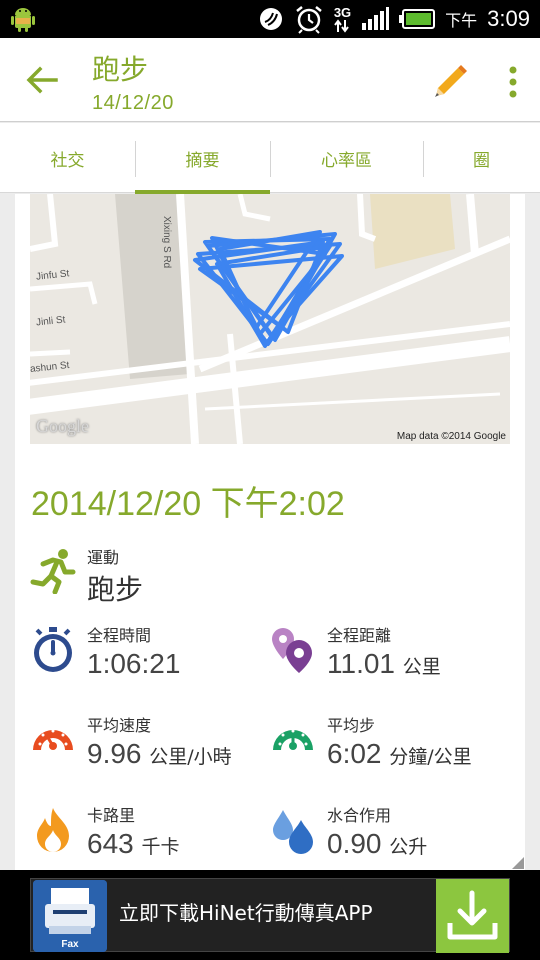 This screenshot has width=540, height=960. I want to click on avg-pace-number: 6:02, so click(354, 753).